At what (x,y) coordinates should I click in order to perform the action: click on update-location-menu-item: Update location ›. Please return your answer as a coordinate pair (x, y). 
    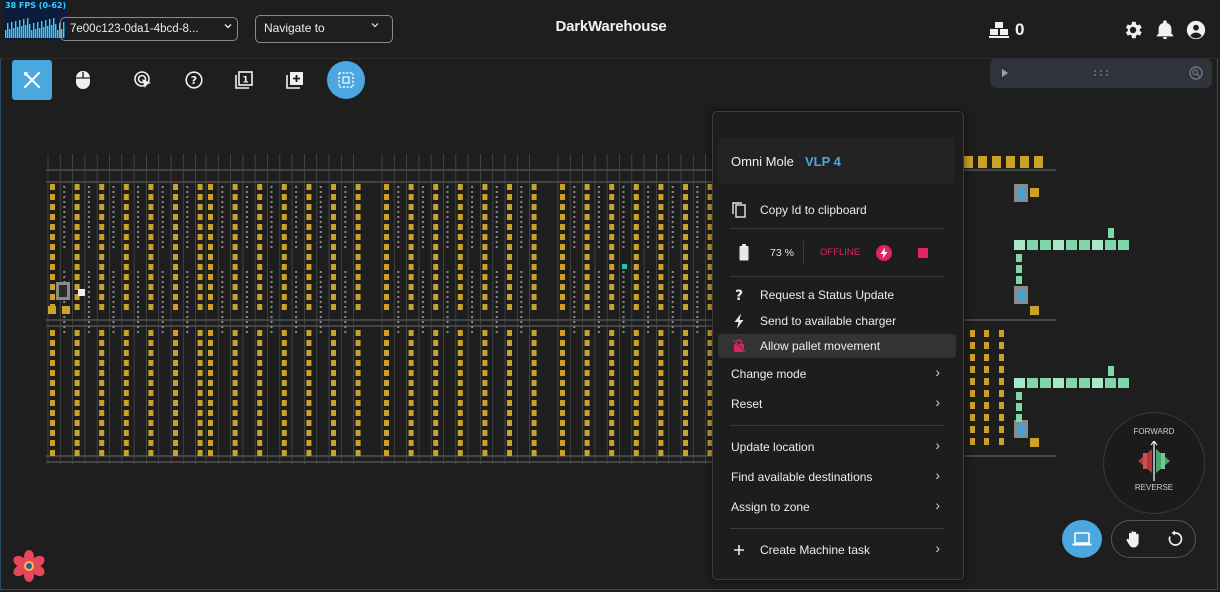
    Looking at the image, I should click on (837, 447).